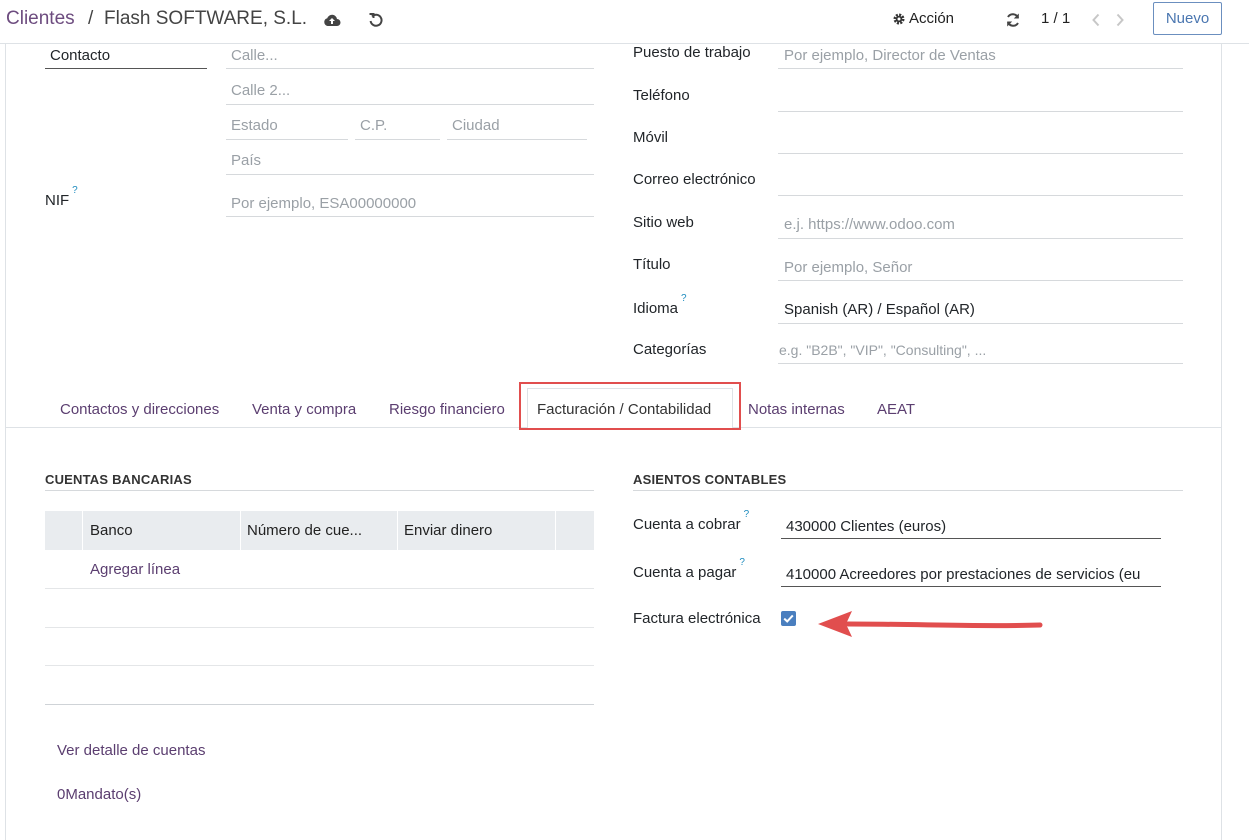 This screenshot has width=1249, height=840. I want to click on title-input: Por ejemplo, Señor, so click(848, 267).